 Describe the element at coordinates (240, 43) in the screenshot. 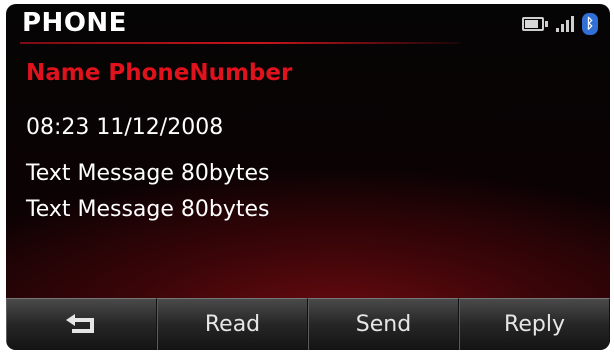

I see `header-divider` at that location.